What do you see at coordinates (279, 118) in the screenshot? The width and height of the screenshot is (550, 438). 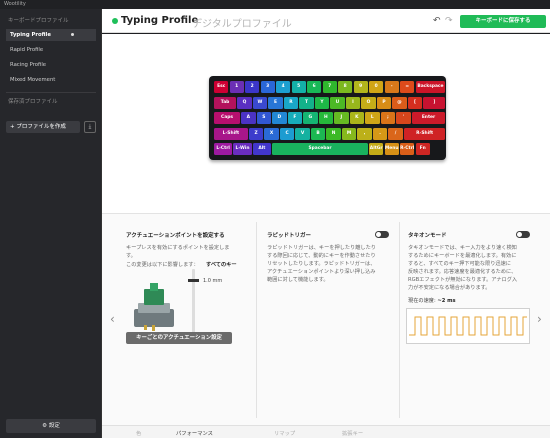 I see `key-d: D` at bounding box center [279, 118].